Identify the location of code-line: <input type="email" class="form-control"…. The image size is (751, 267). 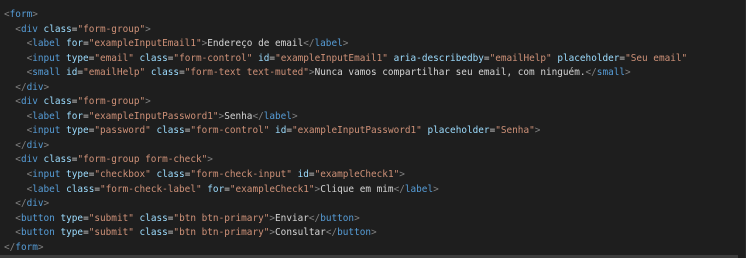
(346, 59).